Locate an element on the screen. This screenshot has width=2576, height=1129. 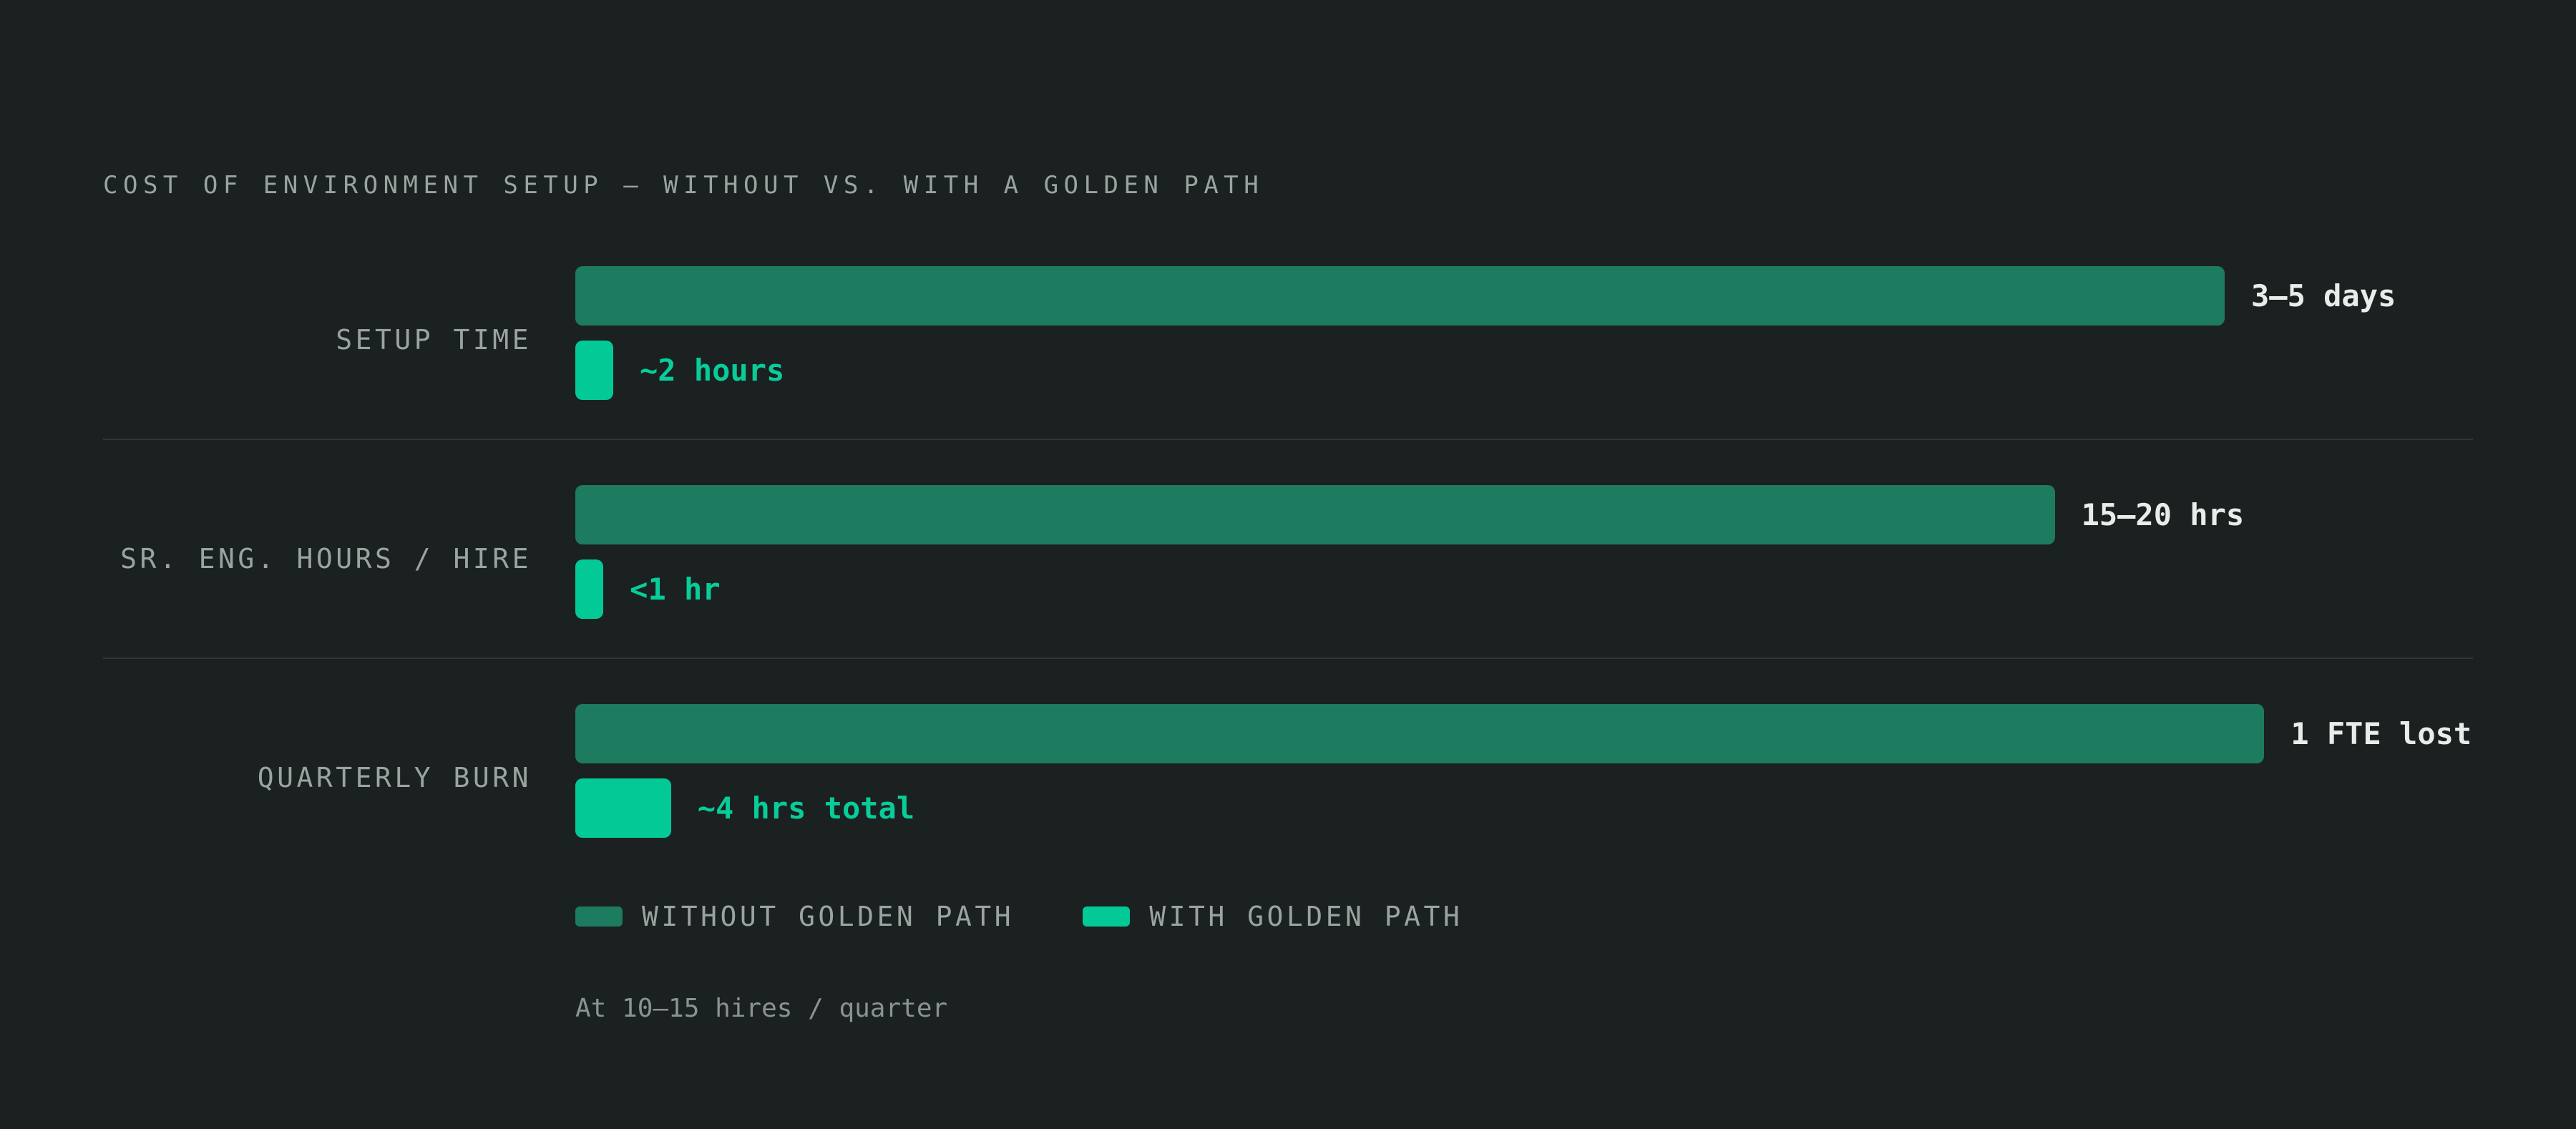
value-label-without-1: 15–20 hrs is located at coordinates (2163, 515).